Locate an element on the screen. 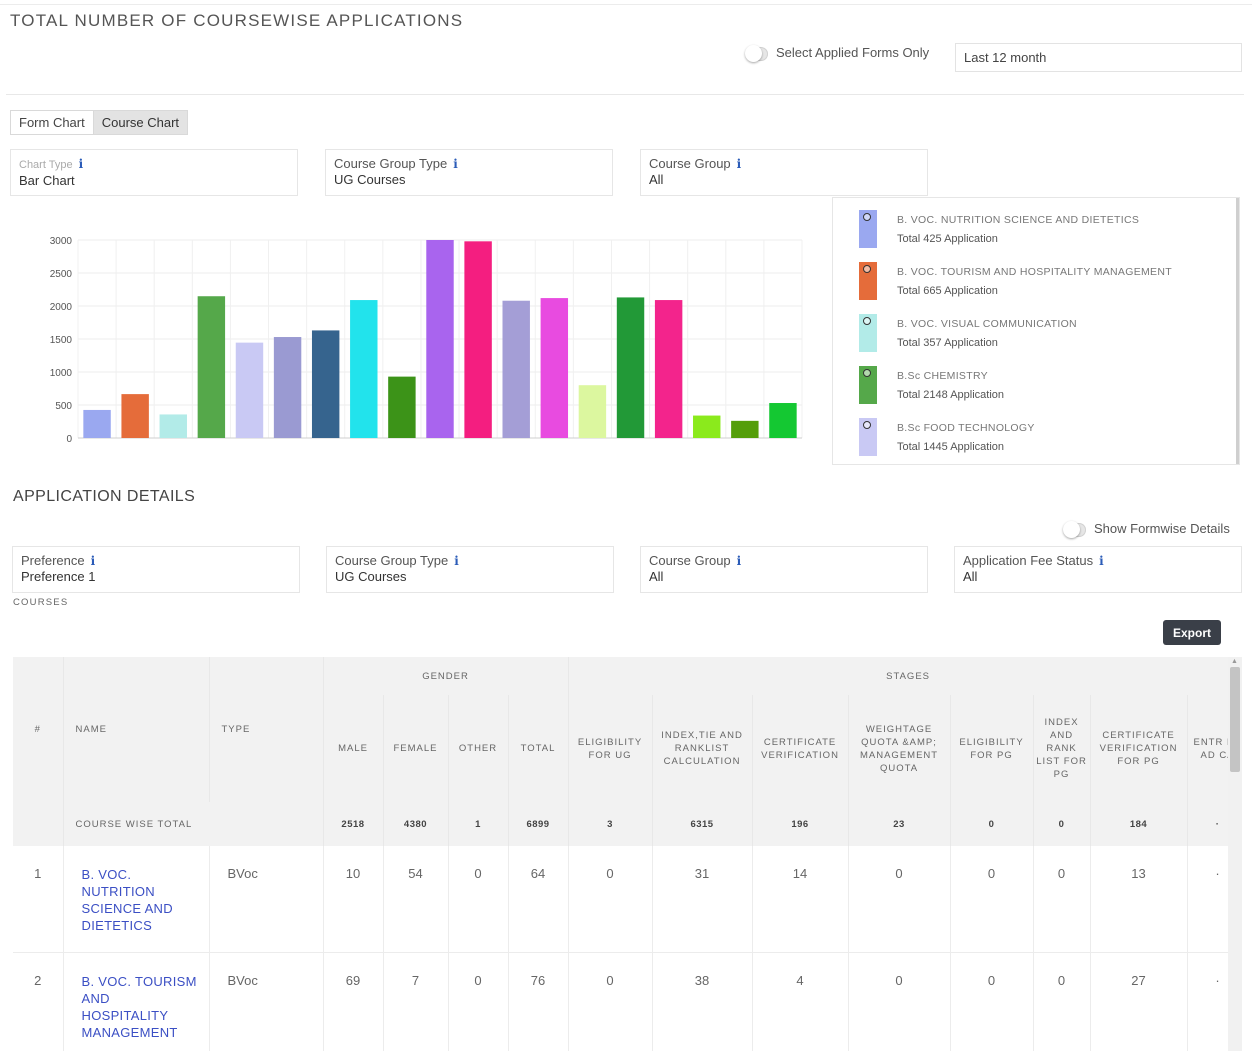 The width and height of the screenshot is (1252, 1051). details-course-group-value: All is located at coordinates (656, 576).